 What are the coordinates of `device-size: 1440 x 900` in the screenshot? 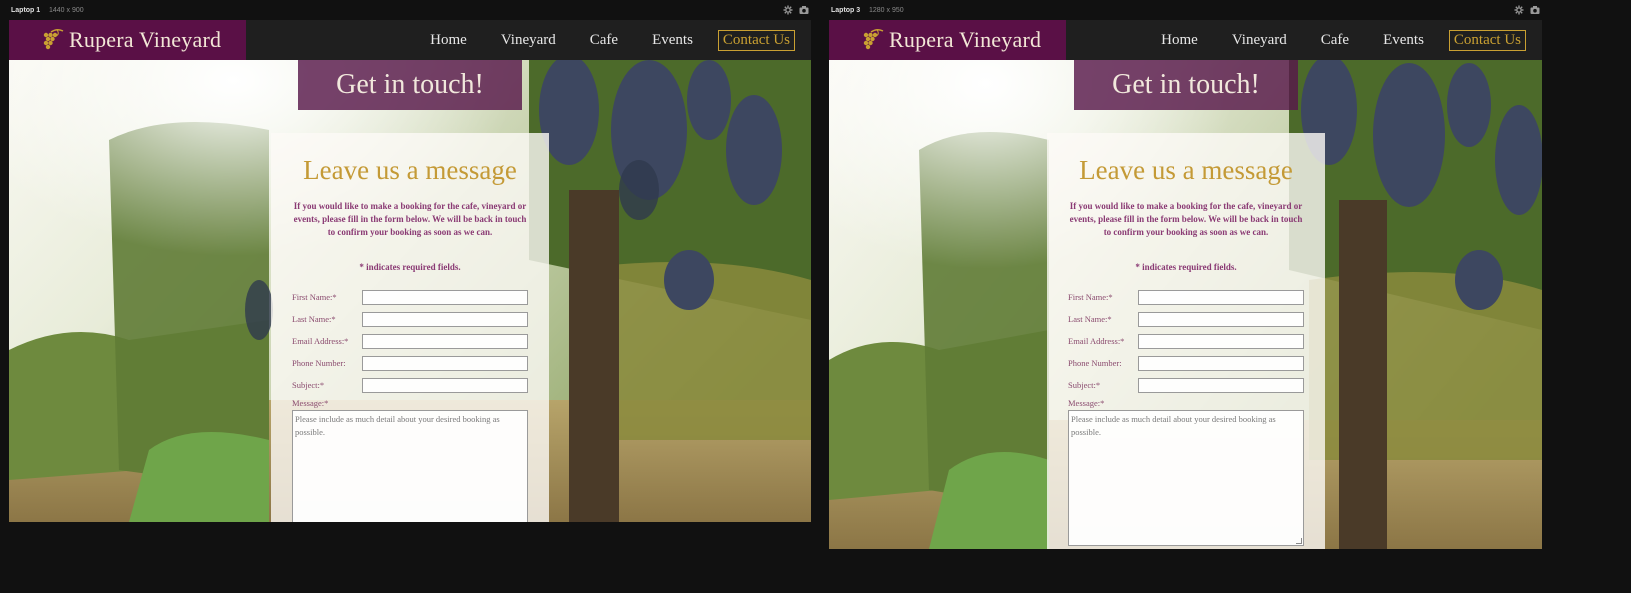 It's located at (66, 10).